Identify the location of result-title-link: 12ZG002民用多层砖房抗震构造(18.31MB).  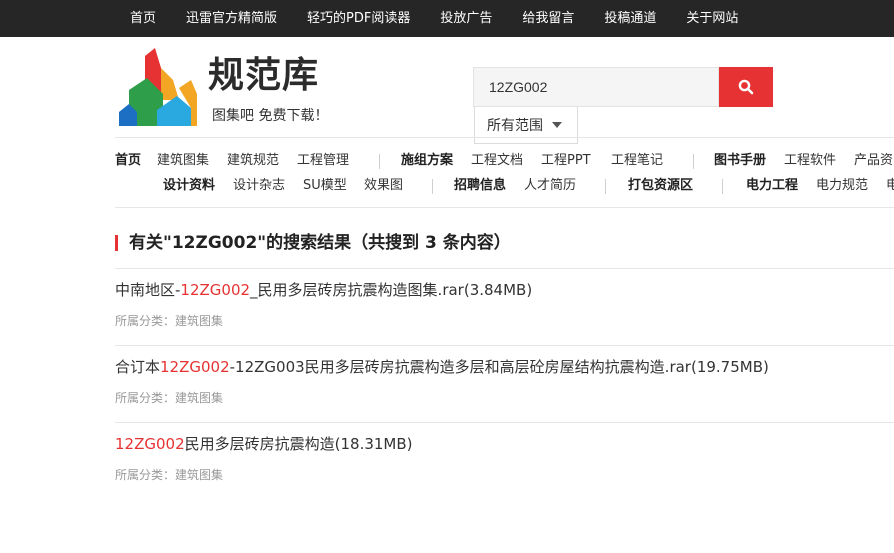
(264, 444).